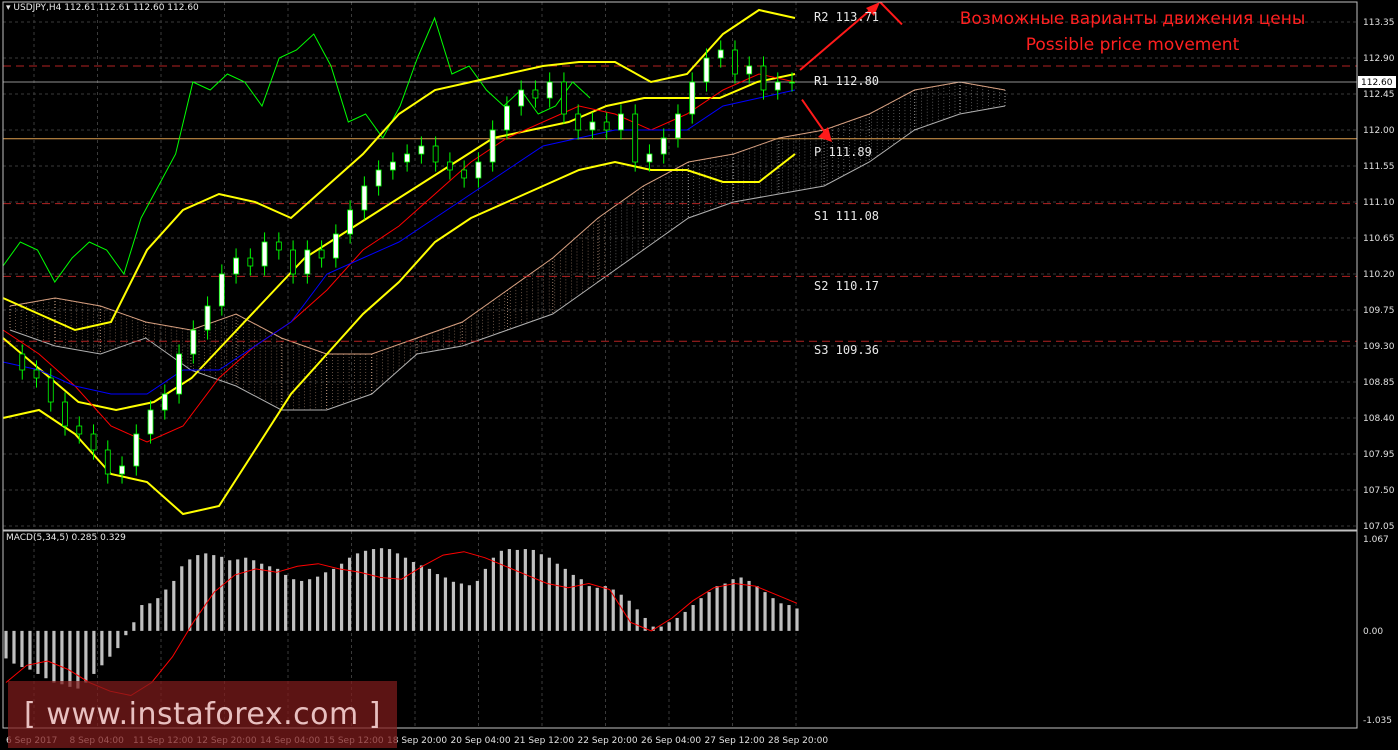 The width and height of the screenshot is (1398, 750). Describe the element at coordinates (481, 741) in the screenshot. I see `time-tick-label: 20 Sep 04:00` at that location.